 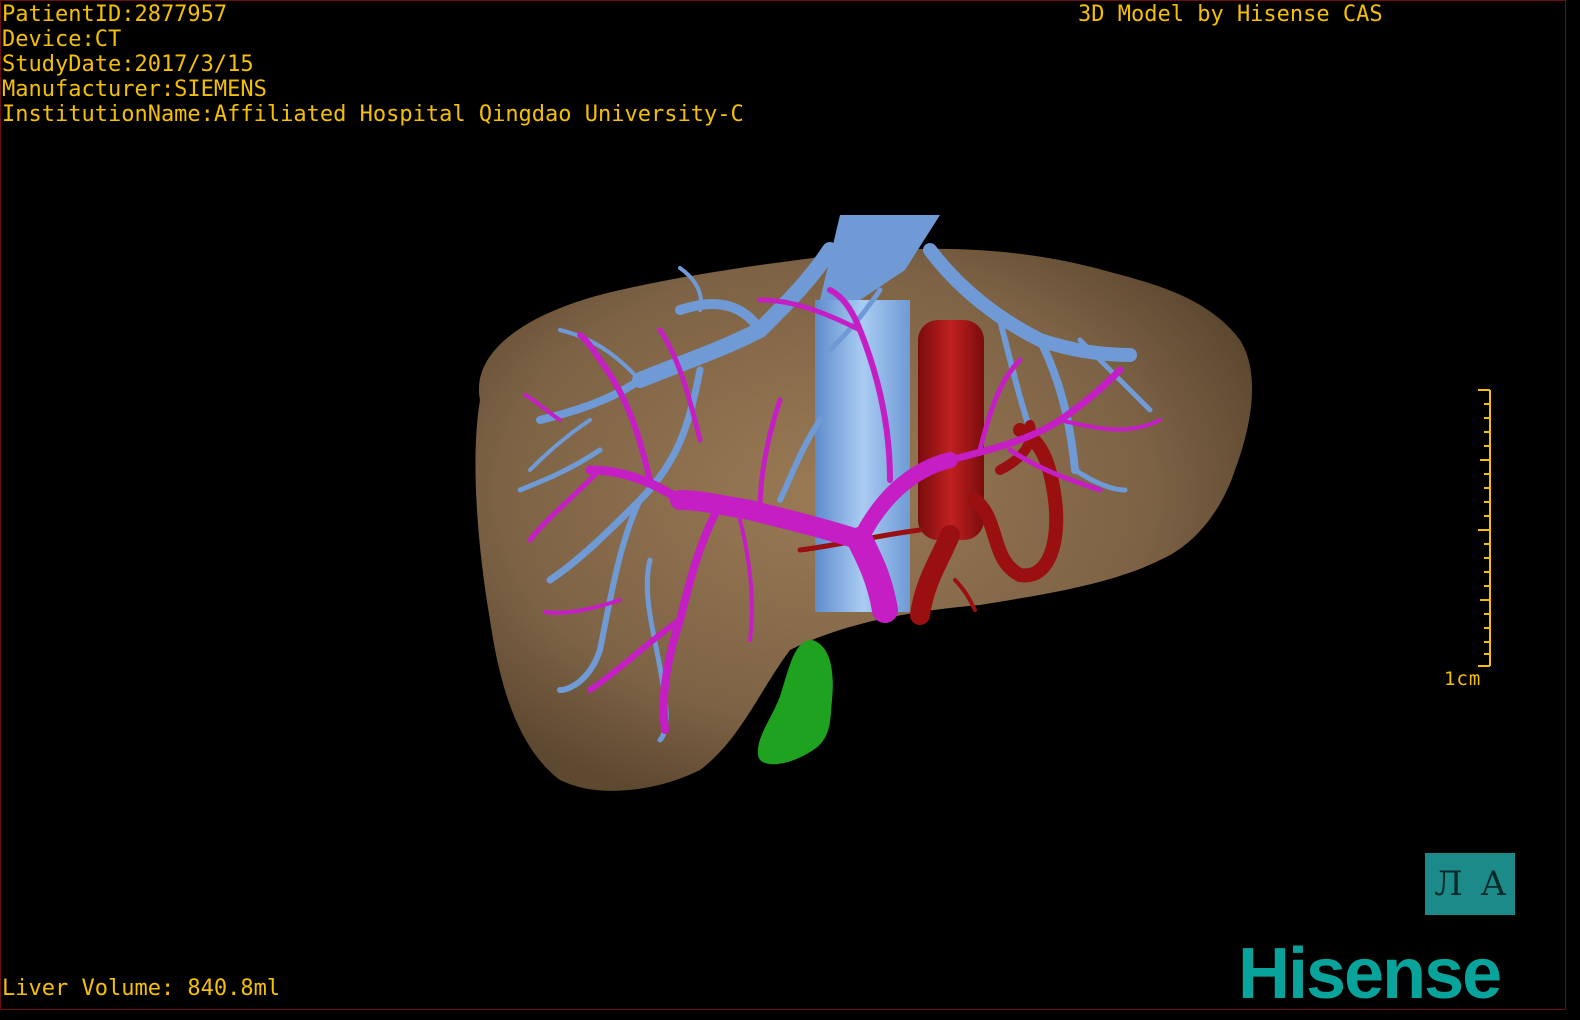 I want to click on liver-volume-text: Liver Volume: 840.8ml, so click(x=141, y=988).